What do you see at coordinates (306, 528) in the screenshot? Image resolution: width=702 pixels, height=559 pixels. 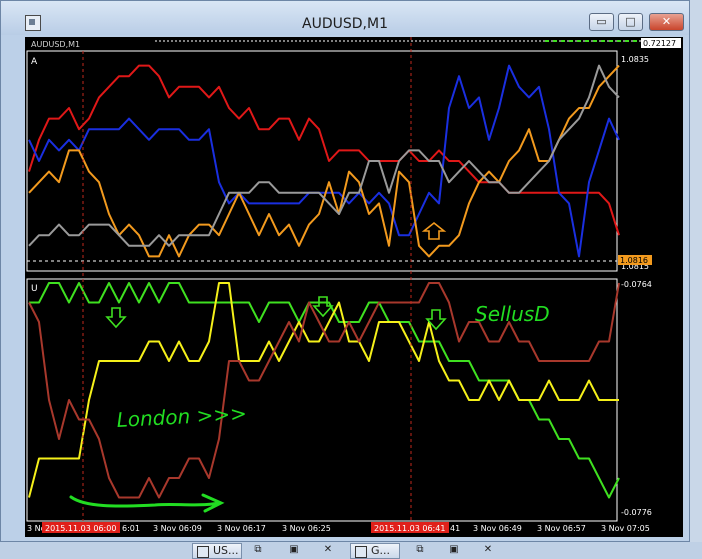 I see `time-label: 3 Nov 06:25` at bounding box center [306, 528].